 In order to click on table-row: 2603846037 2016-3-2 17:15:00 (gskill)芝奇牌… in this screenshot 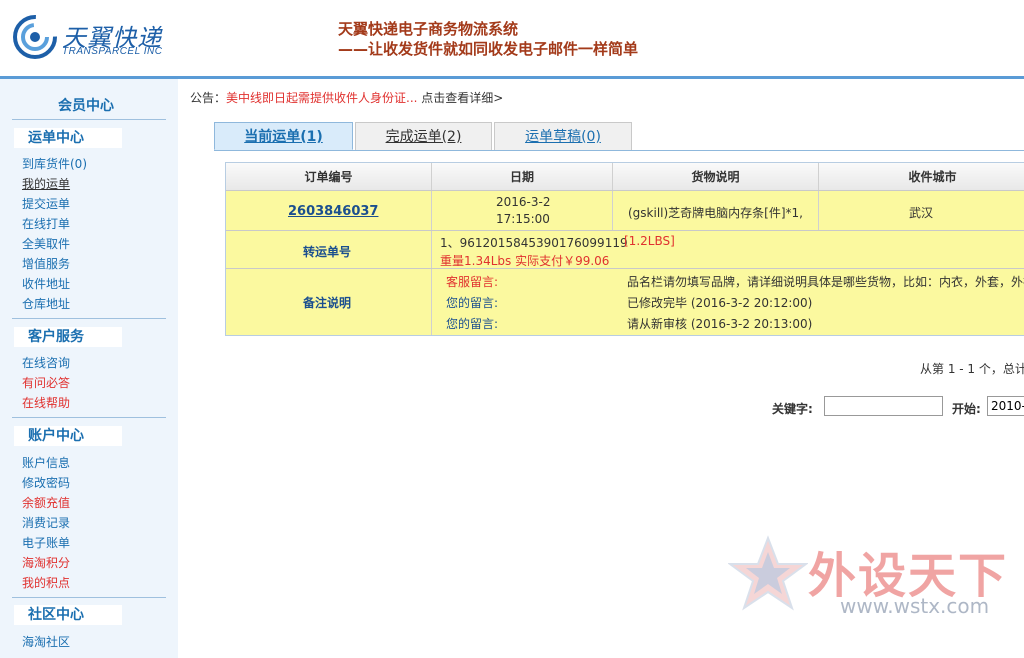, I will do `click(625, 211)`.